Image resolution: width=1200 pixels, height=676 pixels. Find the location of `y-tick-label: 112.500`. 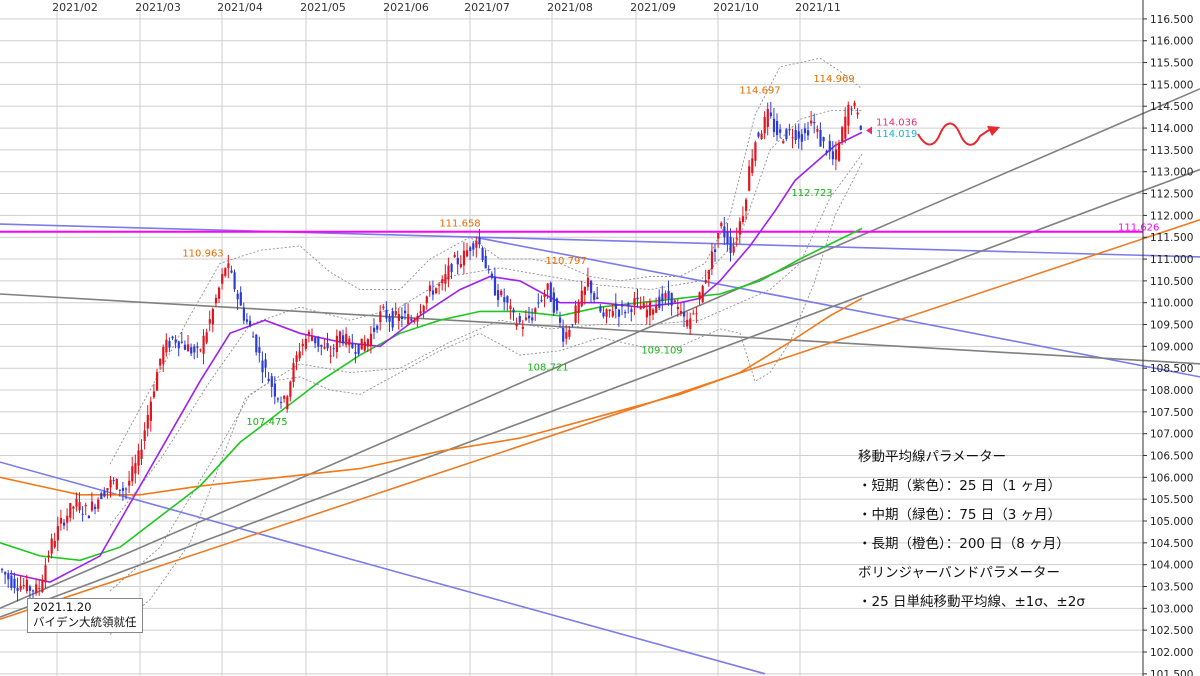

y-tick-label: 112.500 is located at coordinates (1171, 195).